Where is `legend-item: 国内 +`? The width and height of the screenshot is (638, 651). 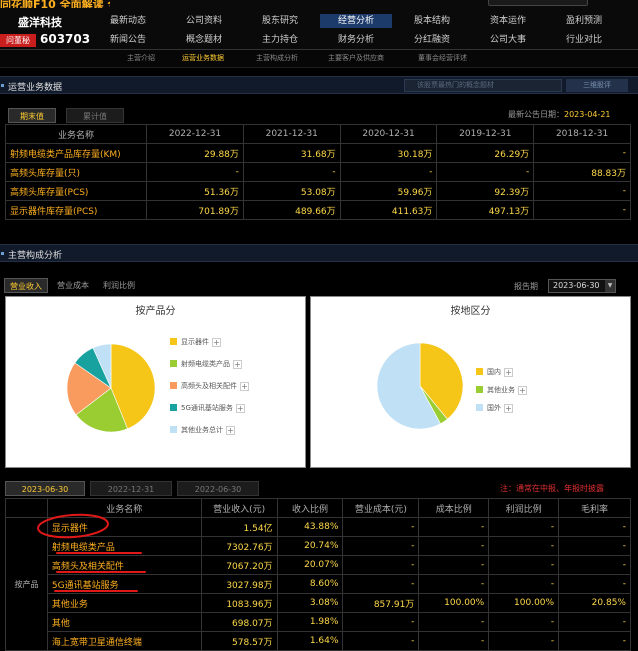 legend-item: 国内 + is located at coordinates (494, 372).